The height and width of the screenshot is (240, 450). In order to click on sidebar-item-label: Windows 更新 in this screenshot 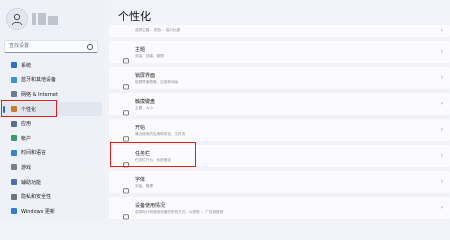, I will do `click(38, 211)`.